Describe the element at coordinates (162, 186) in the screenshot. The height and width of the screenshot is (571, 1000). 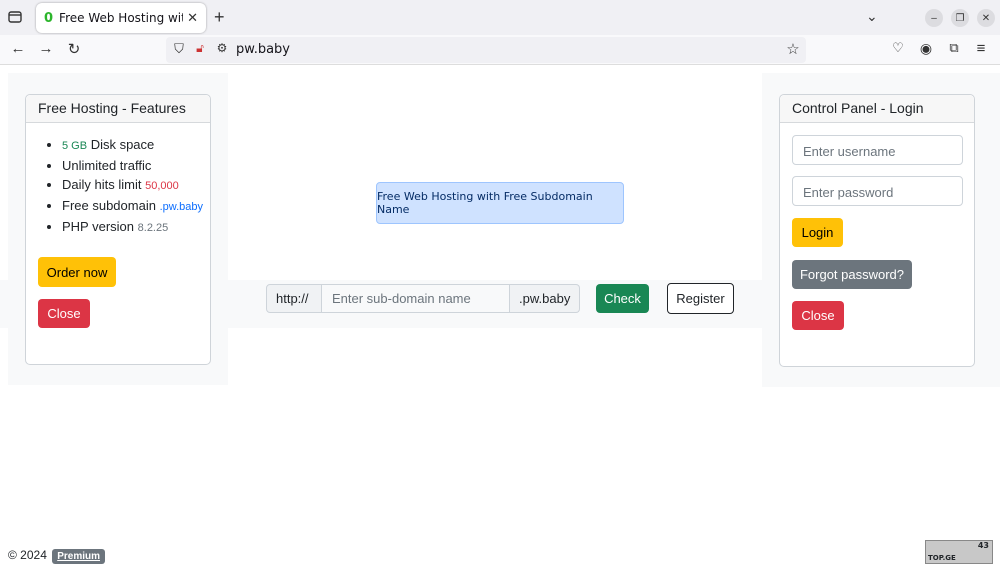
I see `hits-value: 50,000` at that location.